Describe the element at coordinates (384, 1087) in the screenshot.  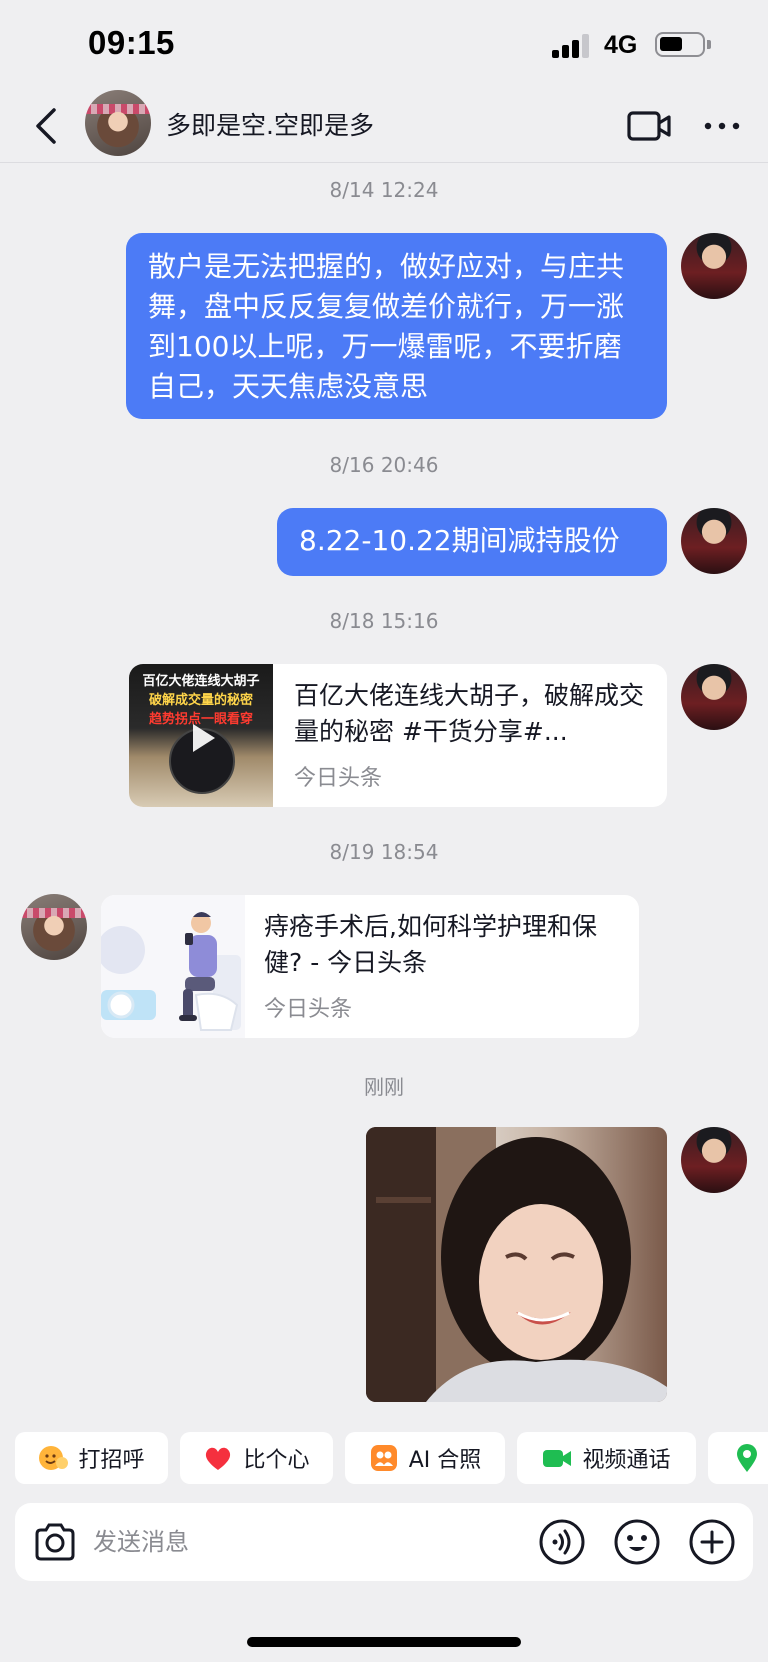
I see `timestamp: 刚刚` at that location.